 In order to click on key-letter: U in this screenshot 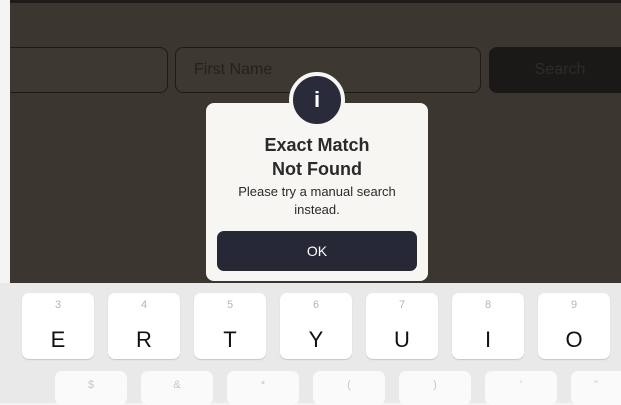, I will do `click(402, 339)`.